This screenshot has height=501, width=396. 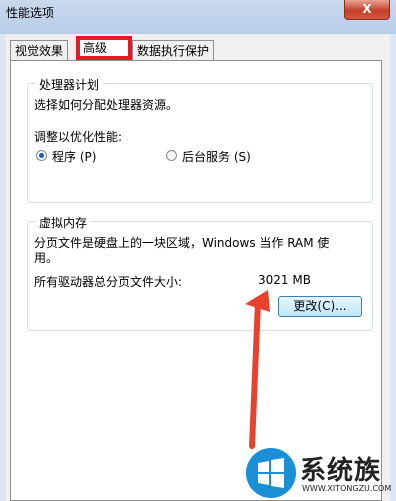 What do you see at coordinates (198, 17) in the screenshot?
I see `title-bar: 性能选项 X` at bounding box center [198, 17].